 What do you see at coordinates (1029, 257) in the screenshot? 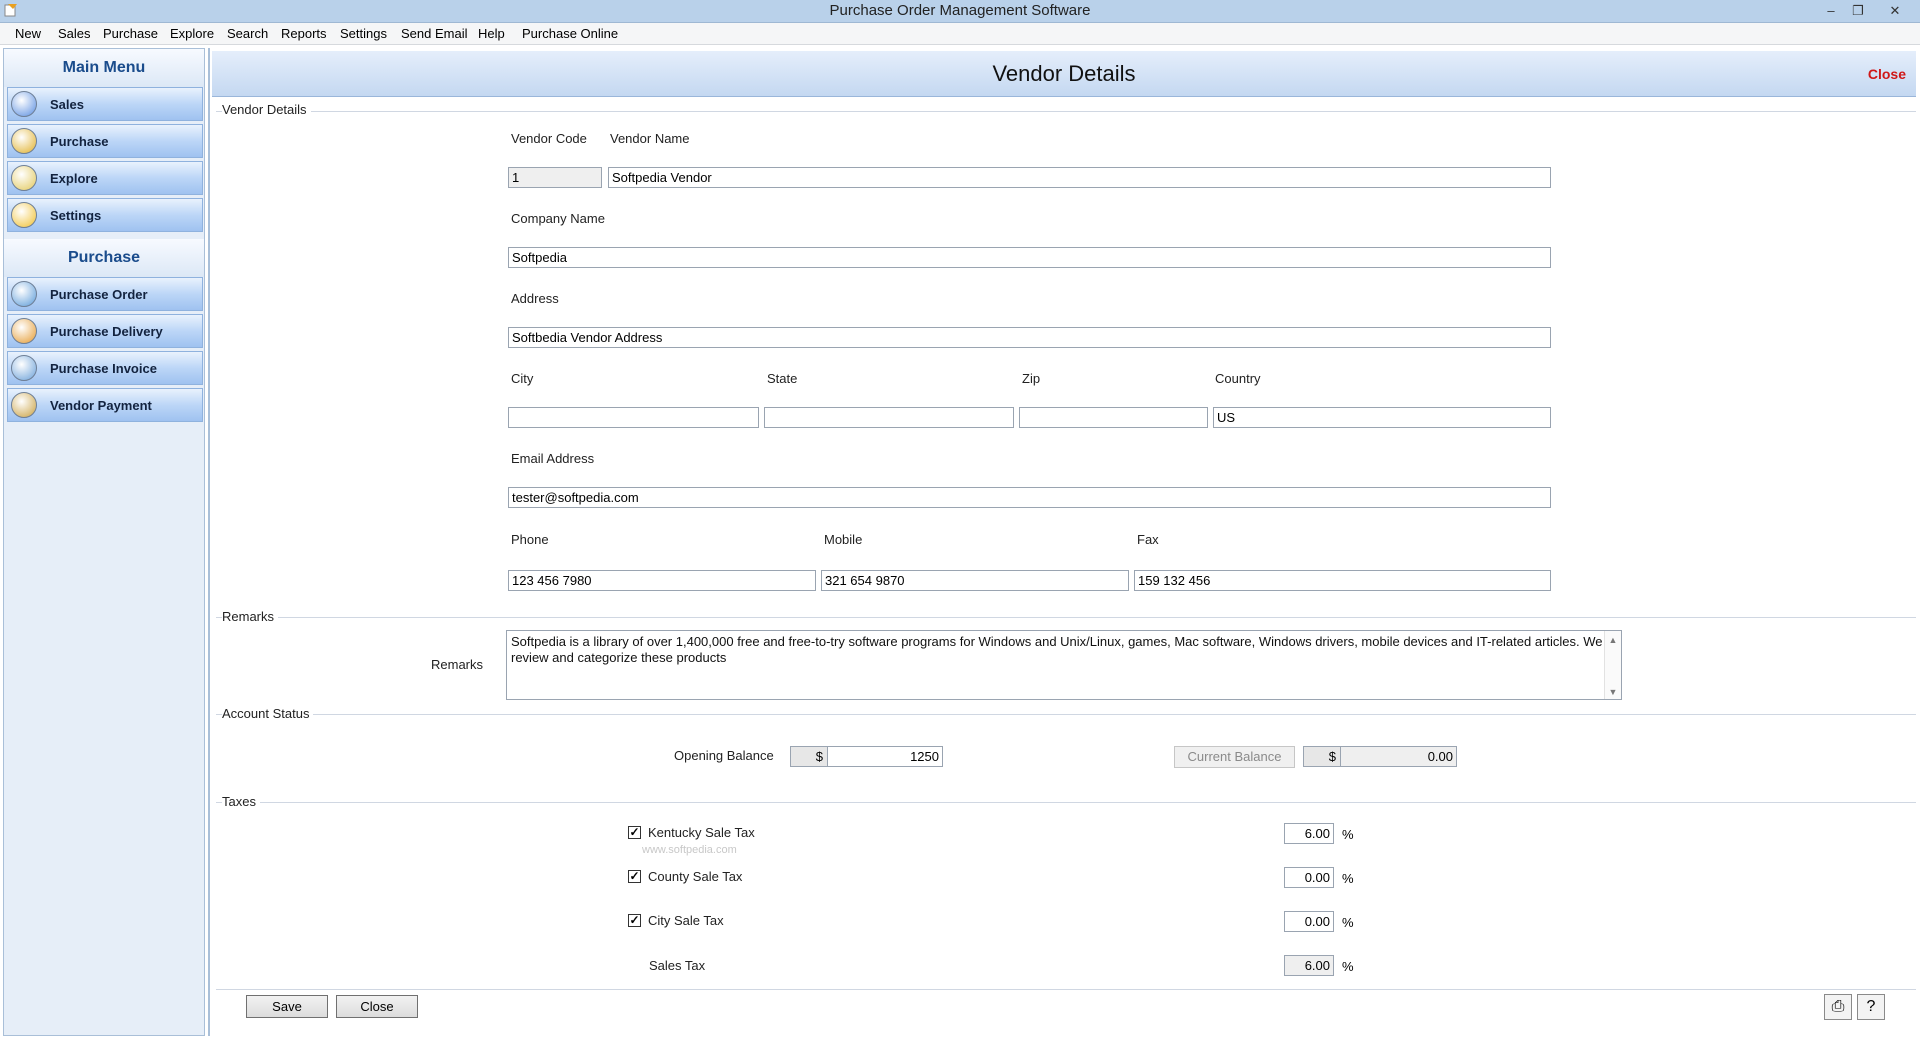
I see `company-name-field` at bounding box center [1029, 257].